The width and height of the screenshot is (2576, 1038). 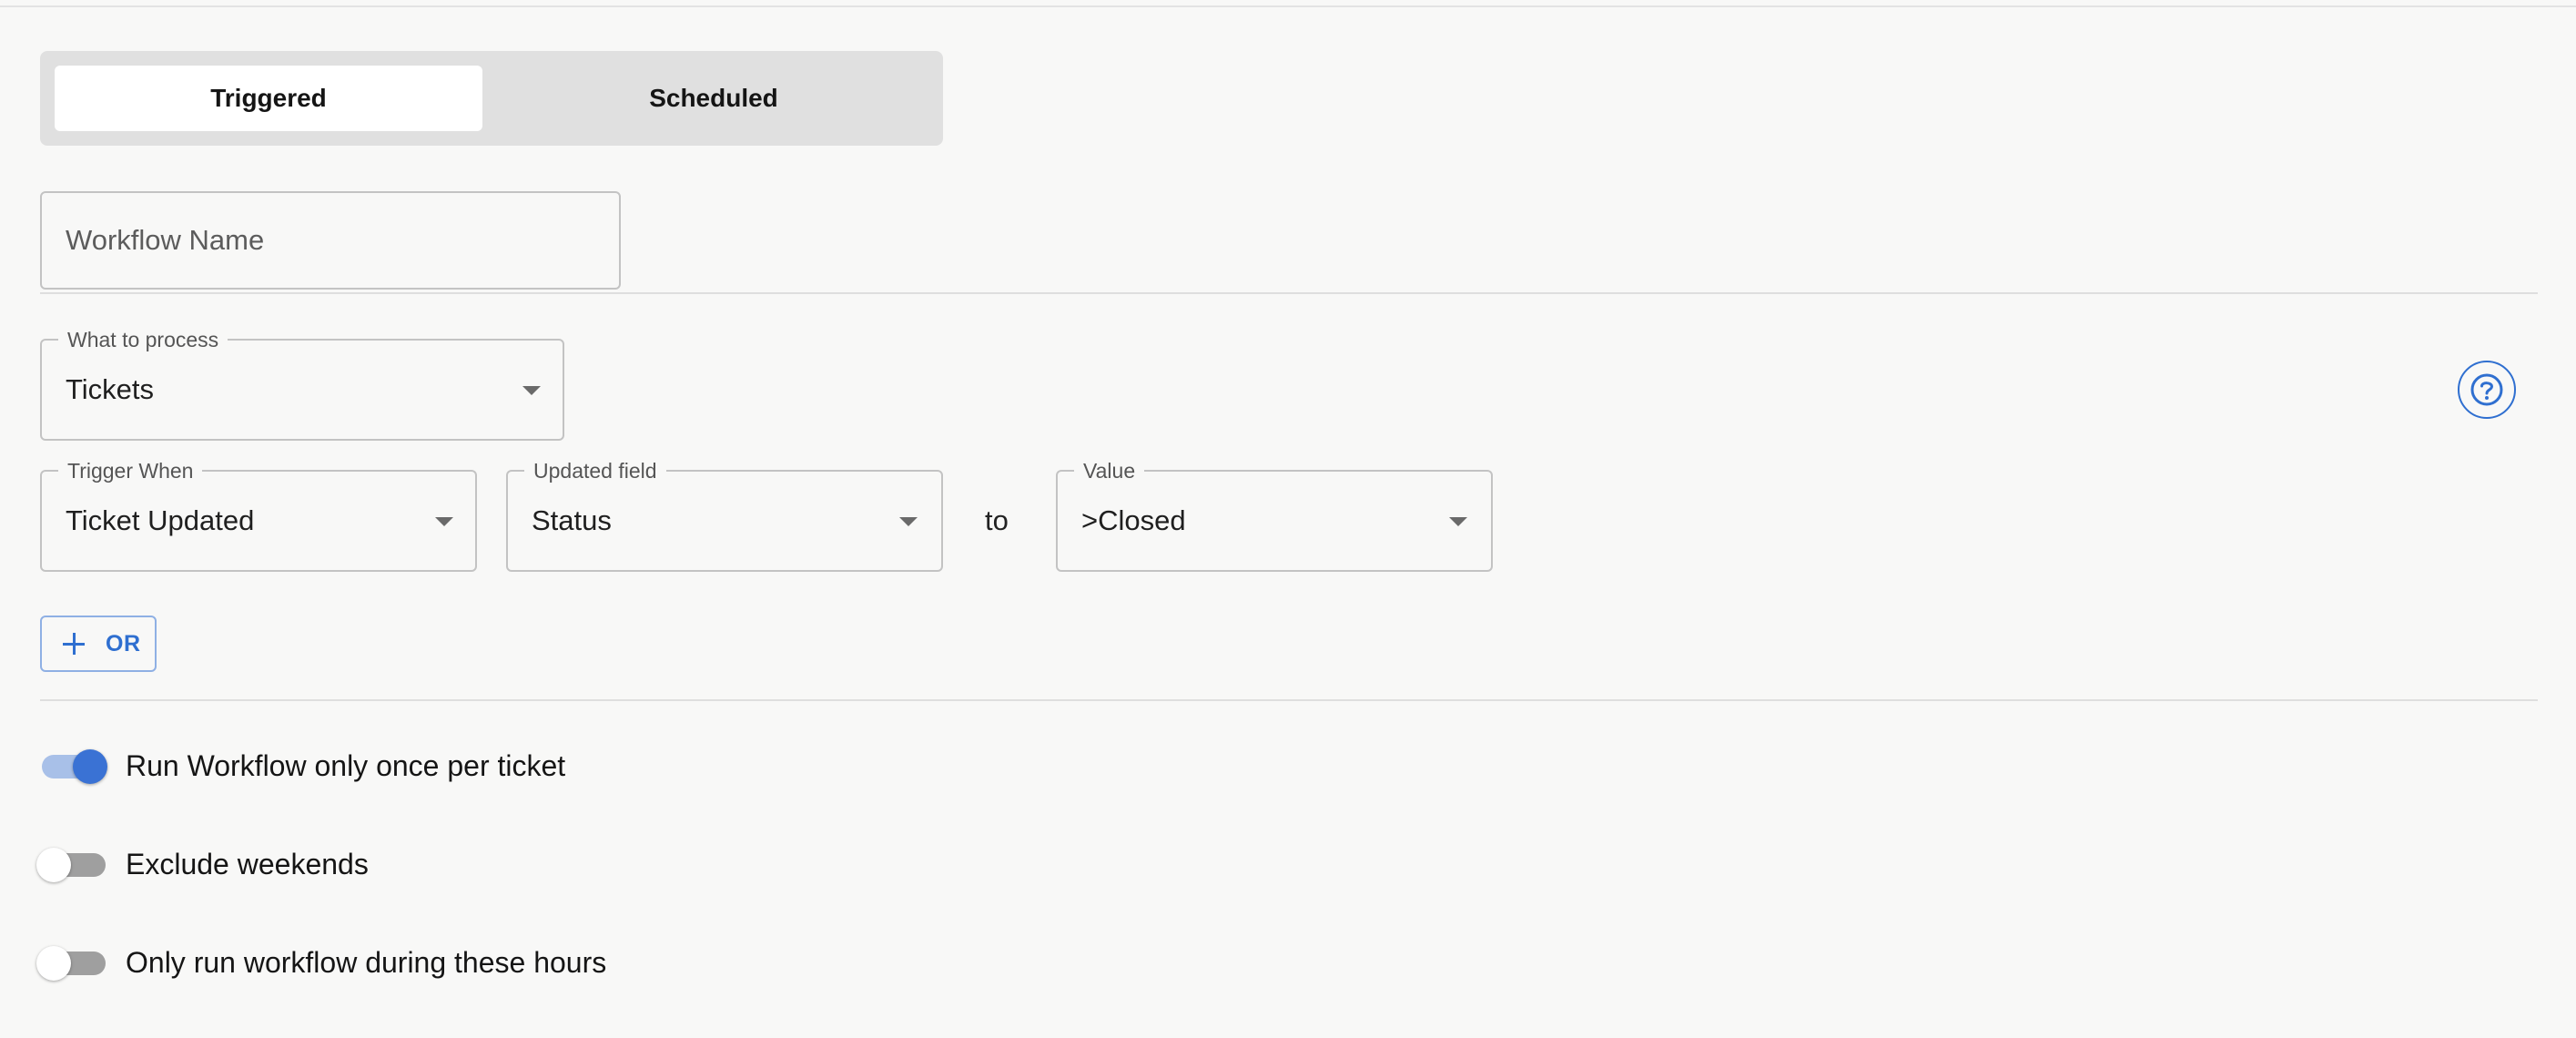 What do you see at coordinates (1288, 6) in the screenshot?
I see `top-divider` at bounding box center [1288, 6].